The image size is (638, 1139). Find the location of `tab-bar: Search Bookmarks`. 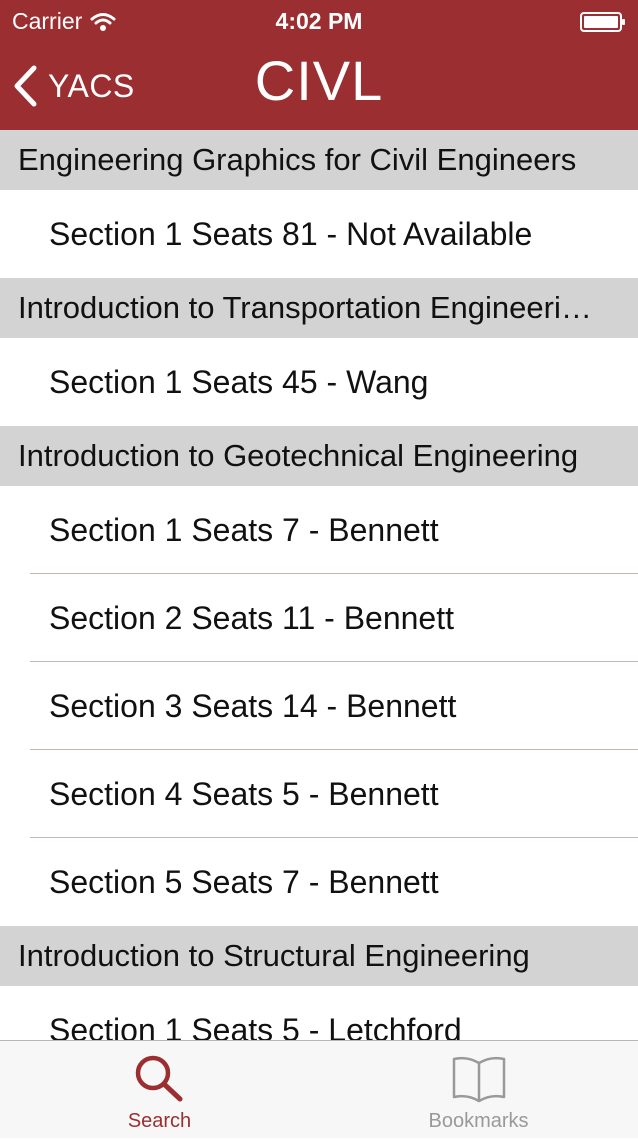

tab-bar: Search Bookmarks is located at coordinates (319, 1089).